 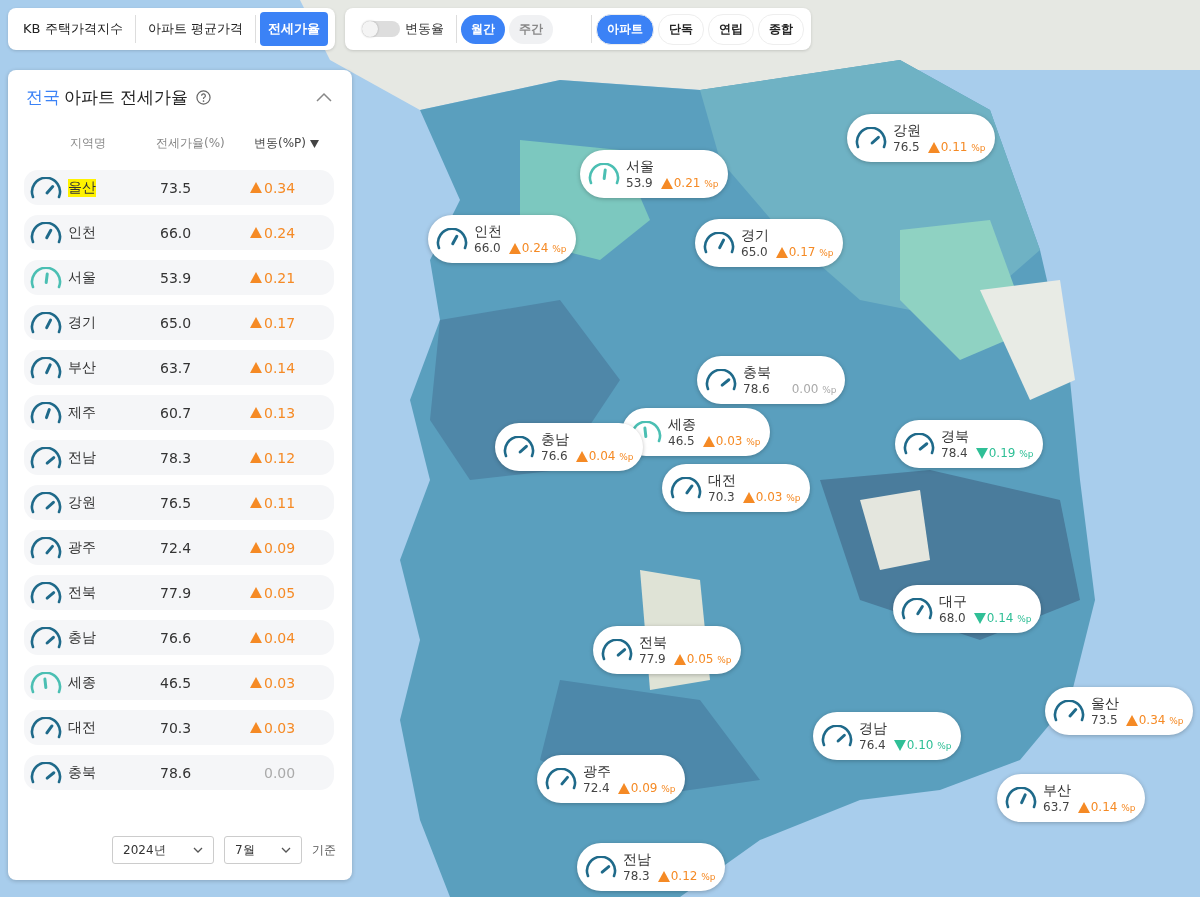 What do you see at coordinates (667, 650) in the screenshot?
I see `region-marker: 전북 77.9 0.05 %p` at bounding box center [667, 650].